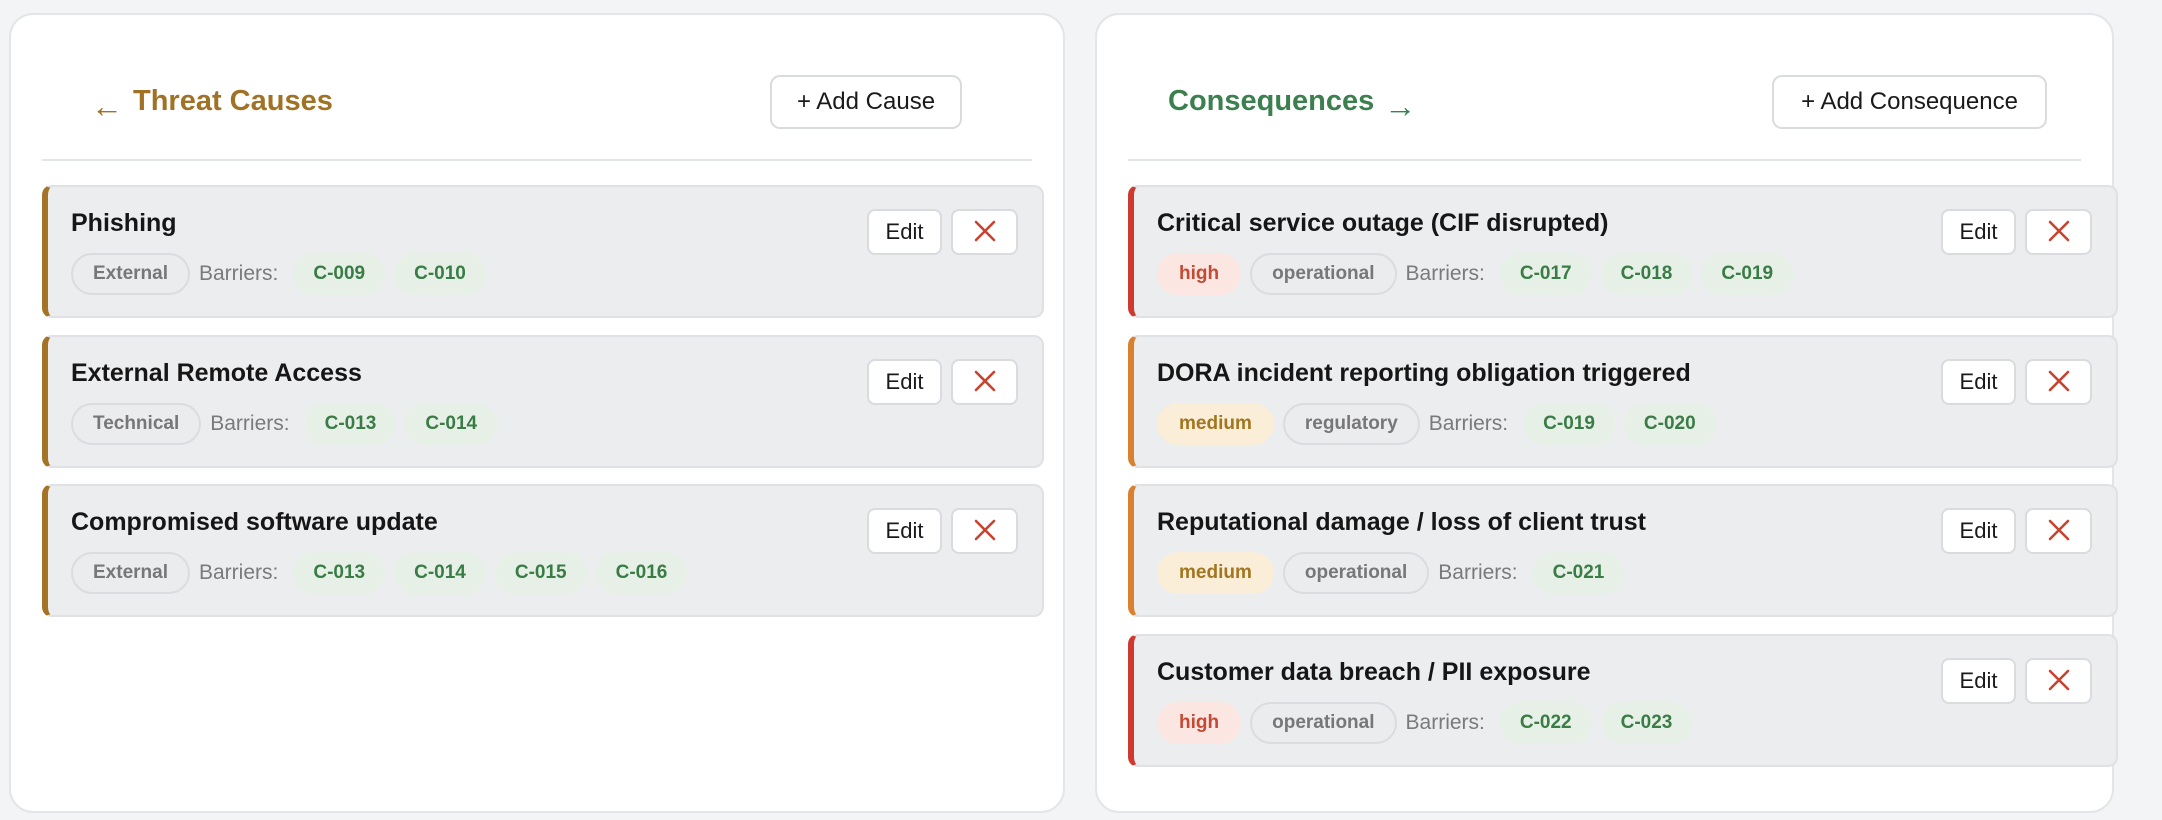 This screenshot has width=2162, height=820. I want to click on causes-header: ← Threat Causes + Add Cause, so click(537, 88).